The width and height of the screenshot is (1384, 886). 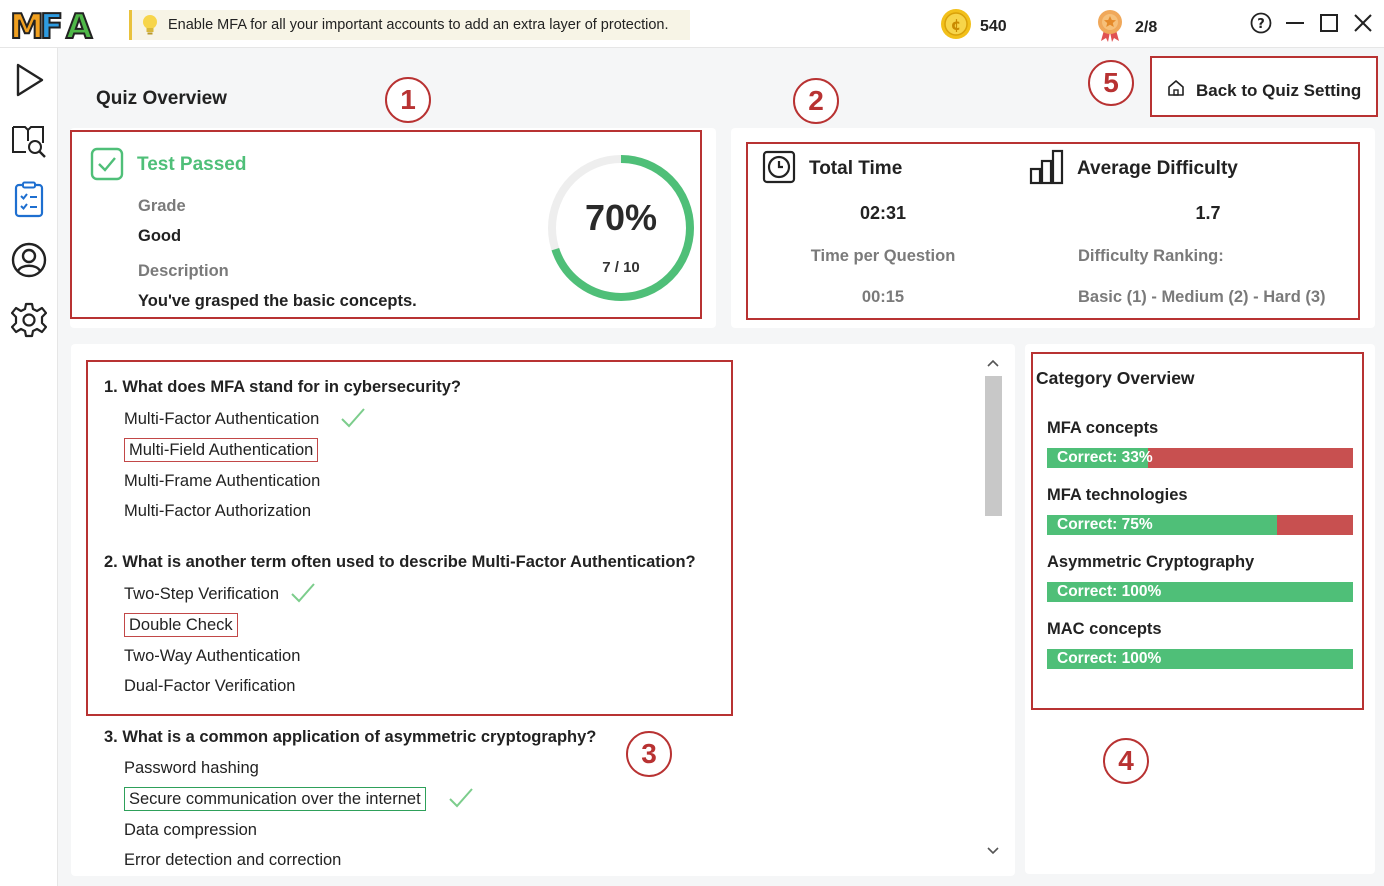 What do you see at coordinates (883, 256) in the screenshot?
I see `time-per-question-label: Time per Question` at bounding box center [883, 256].